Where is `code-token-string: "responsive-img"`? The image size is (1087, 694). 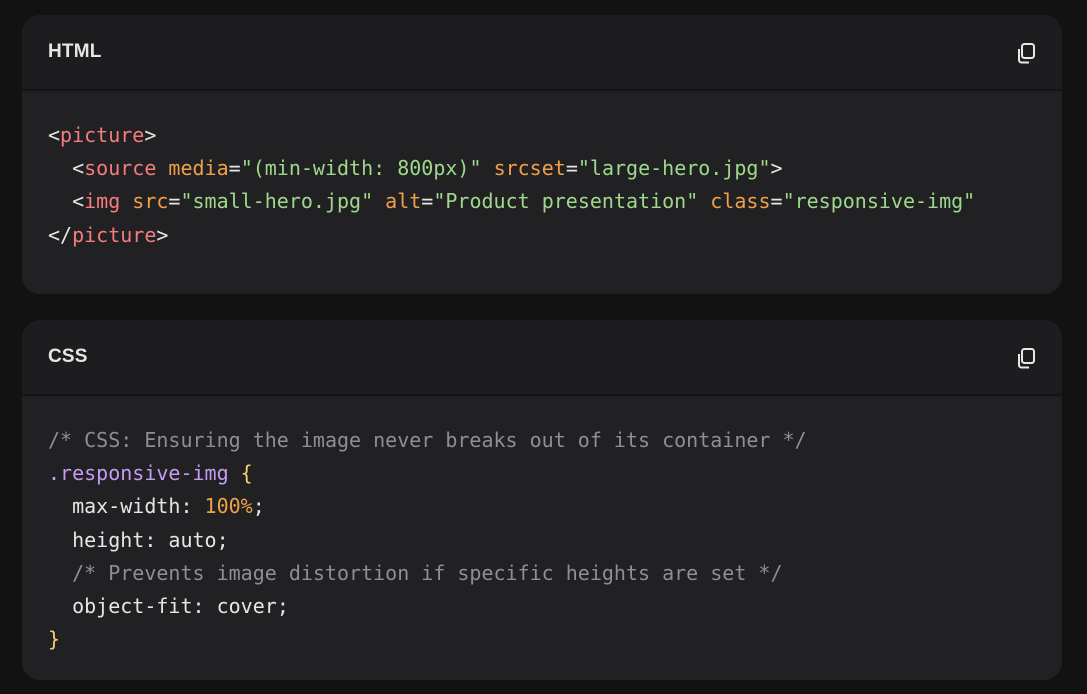
code-token-string: "responsive-img" is located at coordinates (879, 201).